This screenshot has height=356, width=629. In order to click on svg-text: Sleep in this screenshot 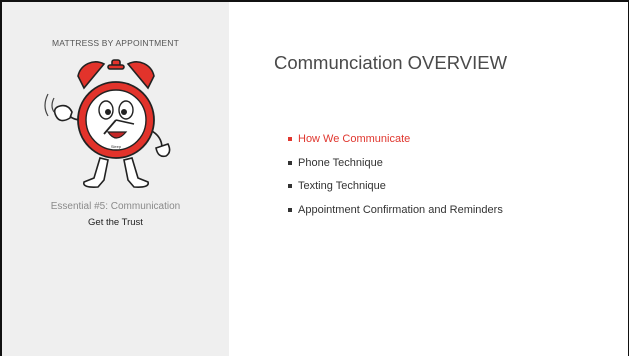, I will do `click(116, 146)`.